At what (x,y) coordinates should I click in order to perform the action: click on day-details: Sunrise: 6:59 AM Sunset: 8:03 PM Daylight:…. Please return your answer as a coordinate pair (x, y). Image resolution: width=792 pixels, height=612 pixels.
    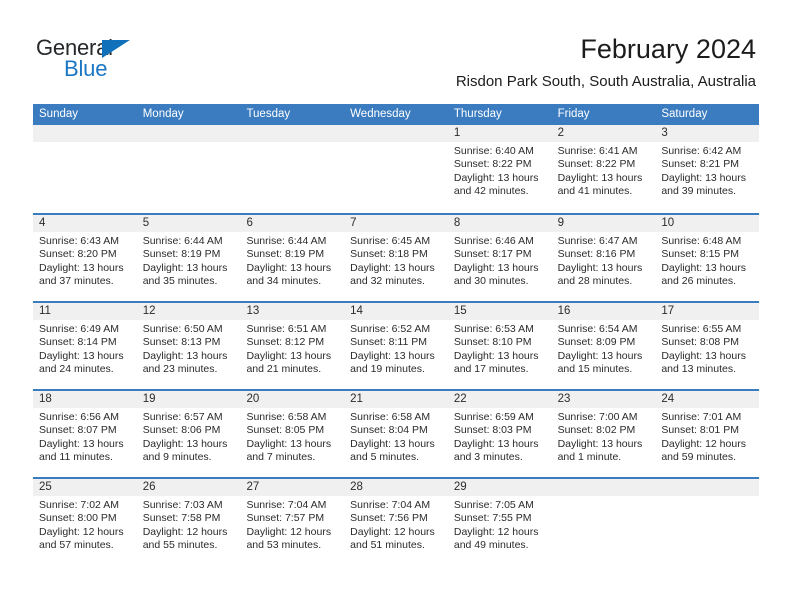
    Looking at the image, I should click on (500, 438).